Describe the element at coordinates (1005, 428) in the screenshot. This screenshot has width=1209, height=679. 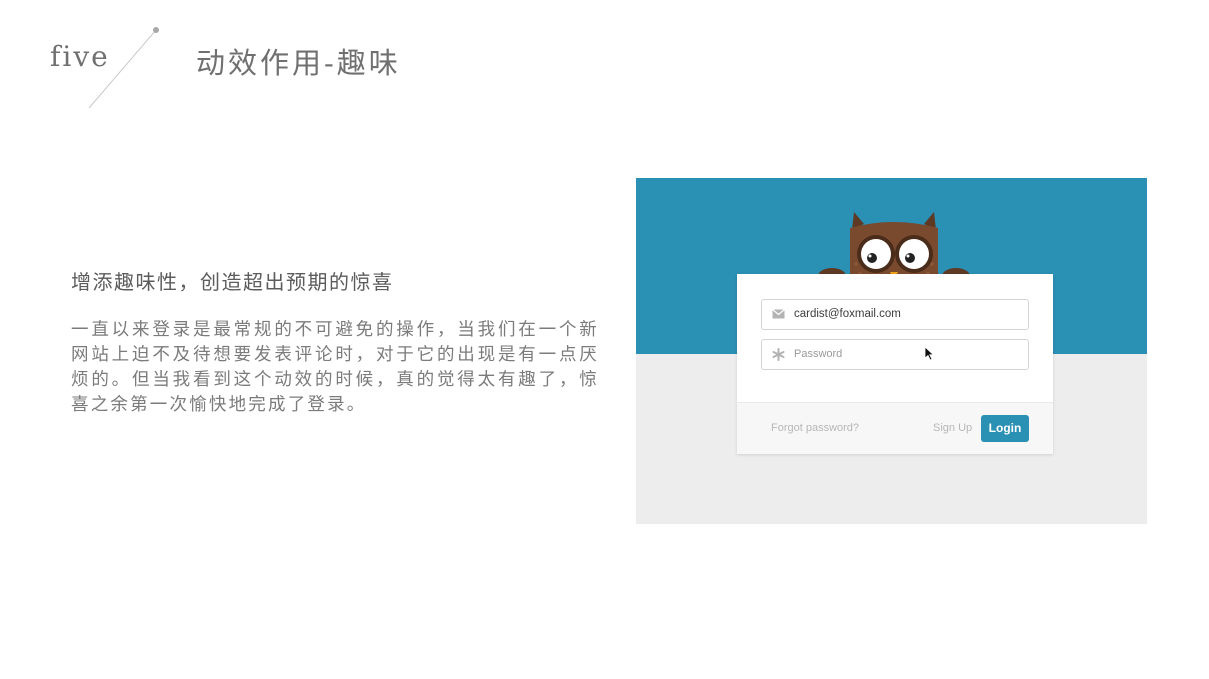
I see `login-button: Login` at that location.